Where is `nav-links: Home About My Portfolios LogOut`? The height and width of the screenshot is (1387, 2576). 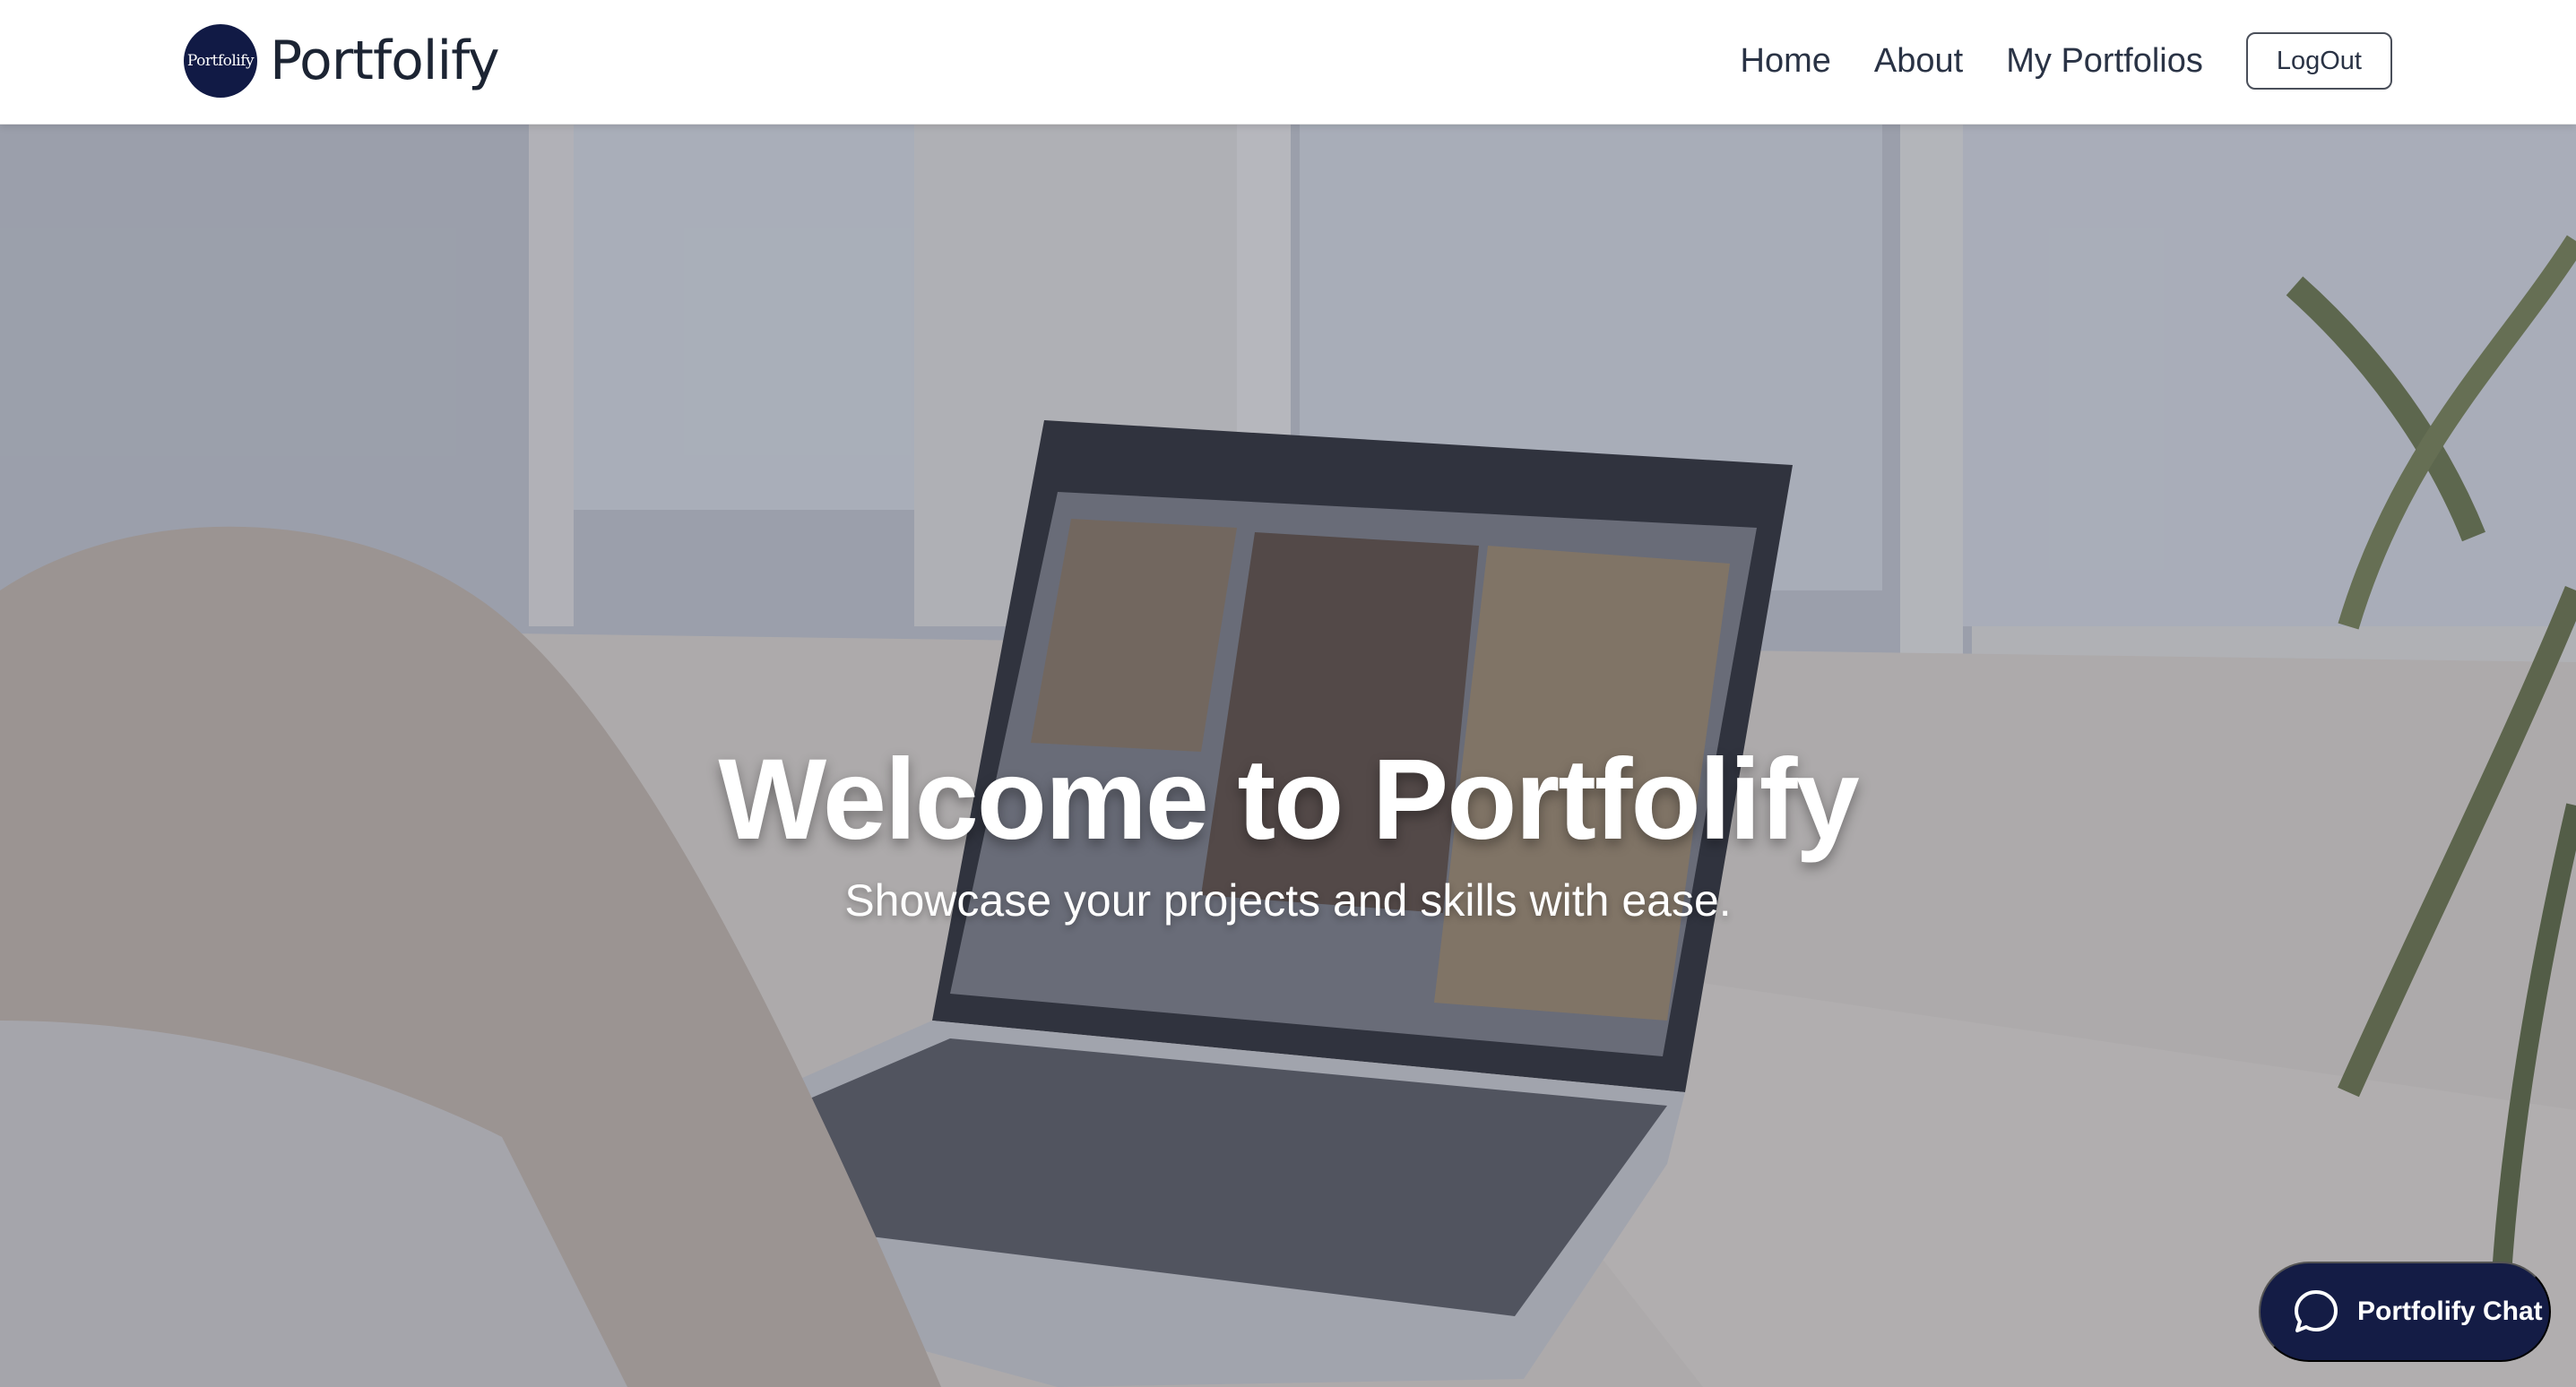
nav-links: Home About My Portfolios LogOut is located at coordinates (2066, 61).